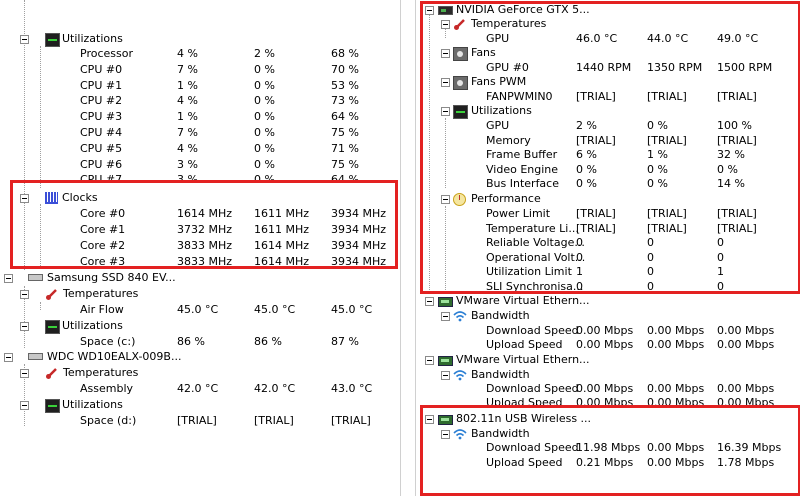 This screenshot has width=800, height=496. I want to click on gpu-icon, so click(445, 10).